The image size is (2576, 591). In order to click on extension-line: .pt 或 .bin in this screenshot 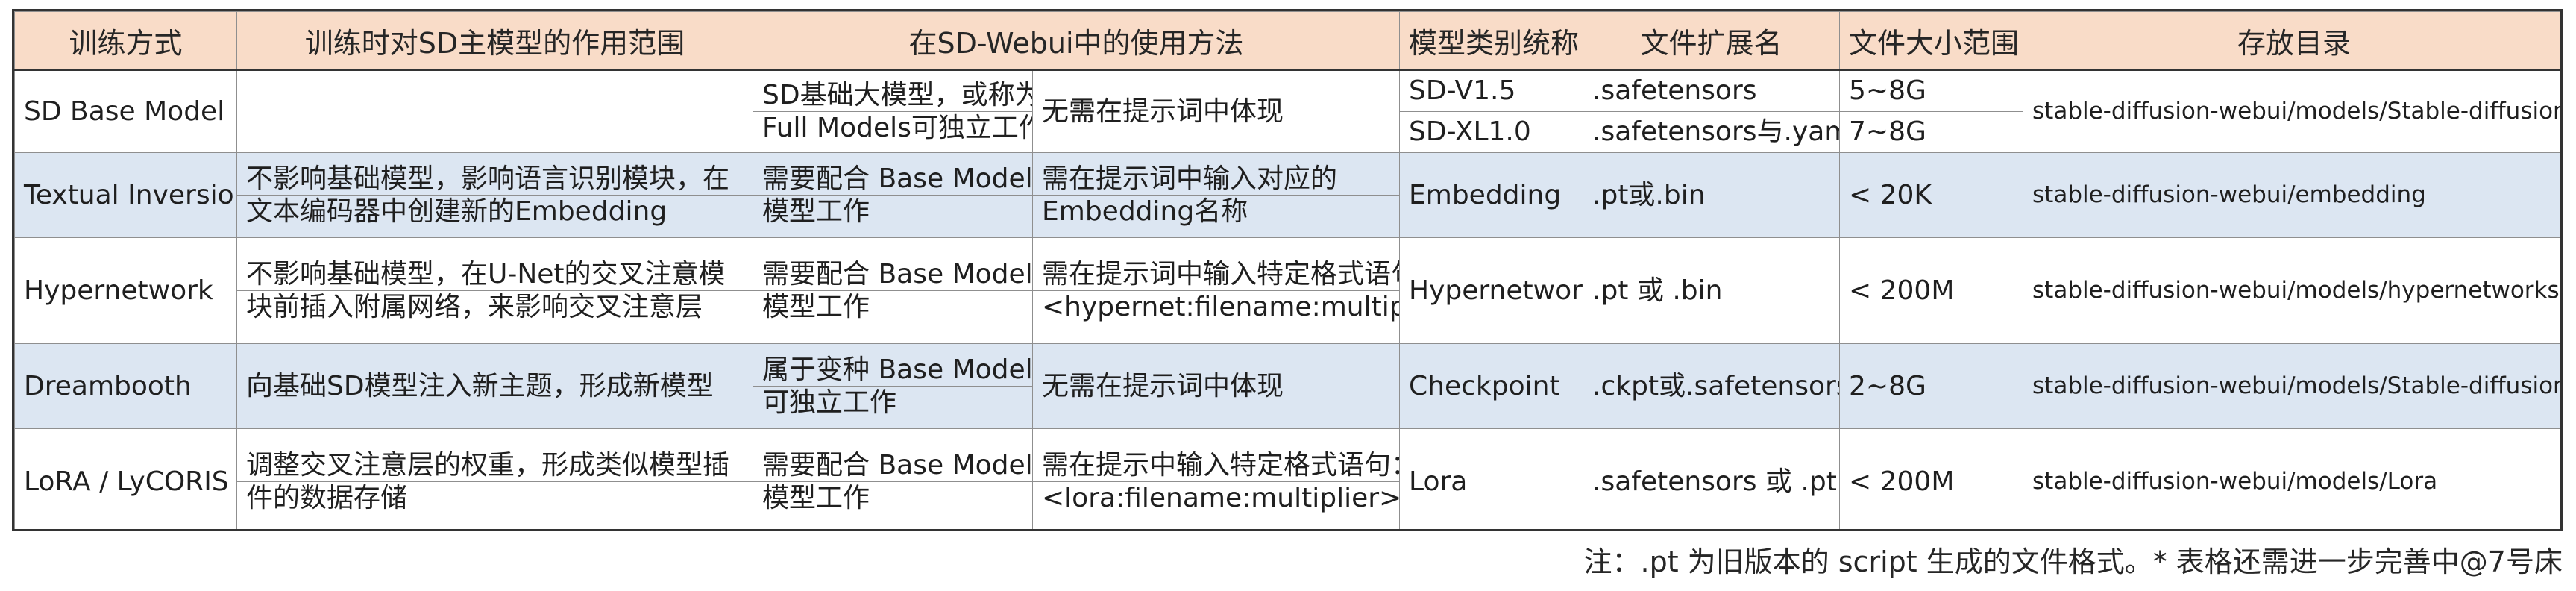, I will do `click(1658, 290)`.